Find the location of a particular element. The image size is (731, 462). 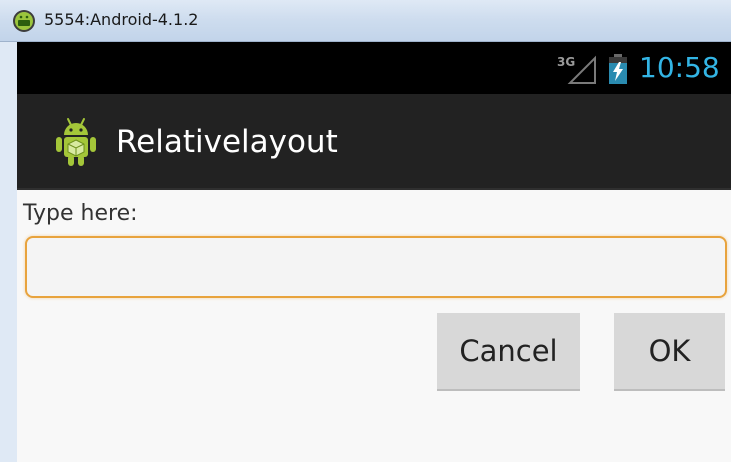

battery-charging-icon is located at coordinates (618, 69).